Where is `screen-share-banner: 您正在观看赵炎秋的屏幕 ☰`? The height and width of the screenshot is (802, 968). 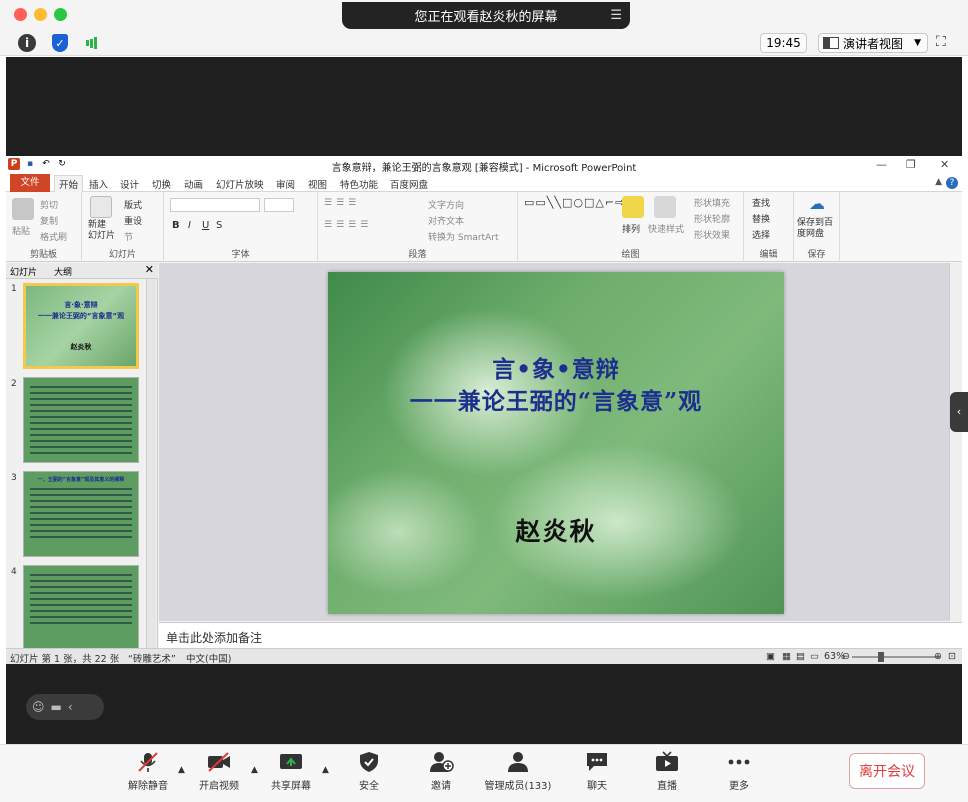
screen-share-banner: 您正在观看赵炎秋的屏幕 ☰ is located at coordinates (486, 15).